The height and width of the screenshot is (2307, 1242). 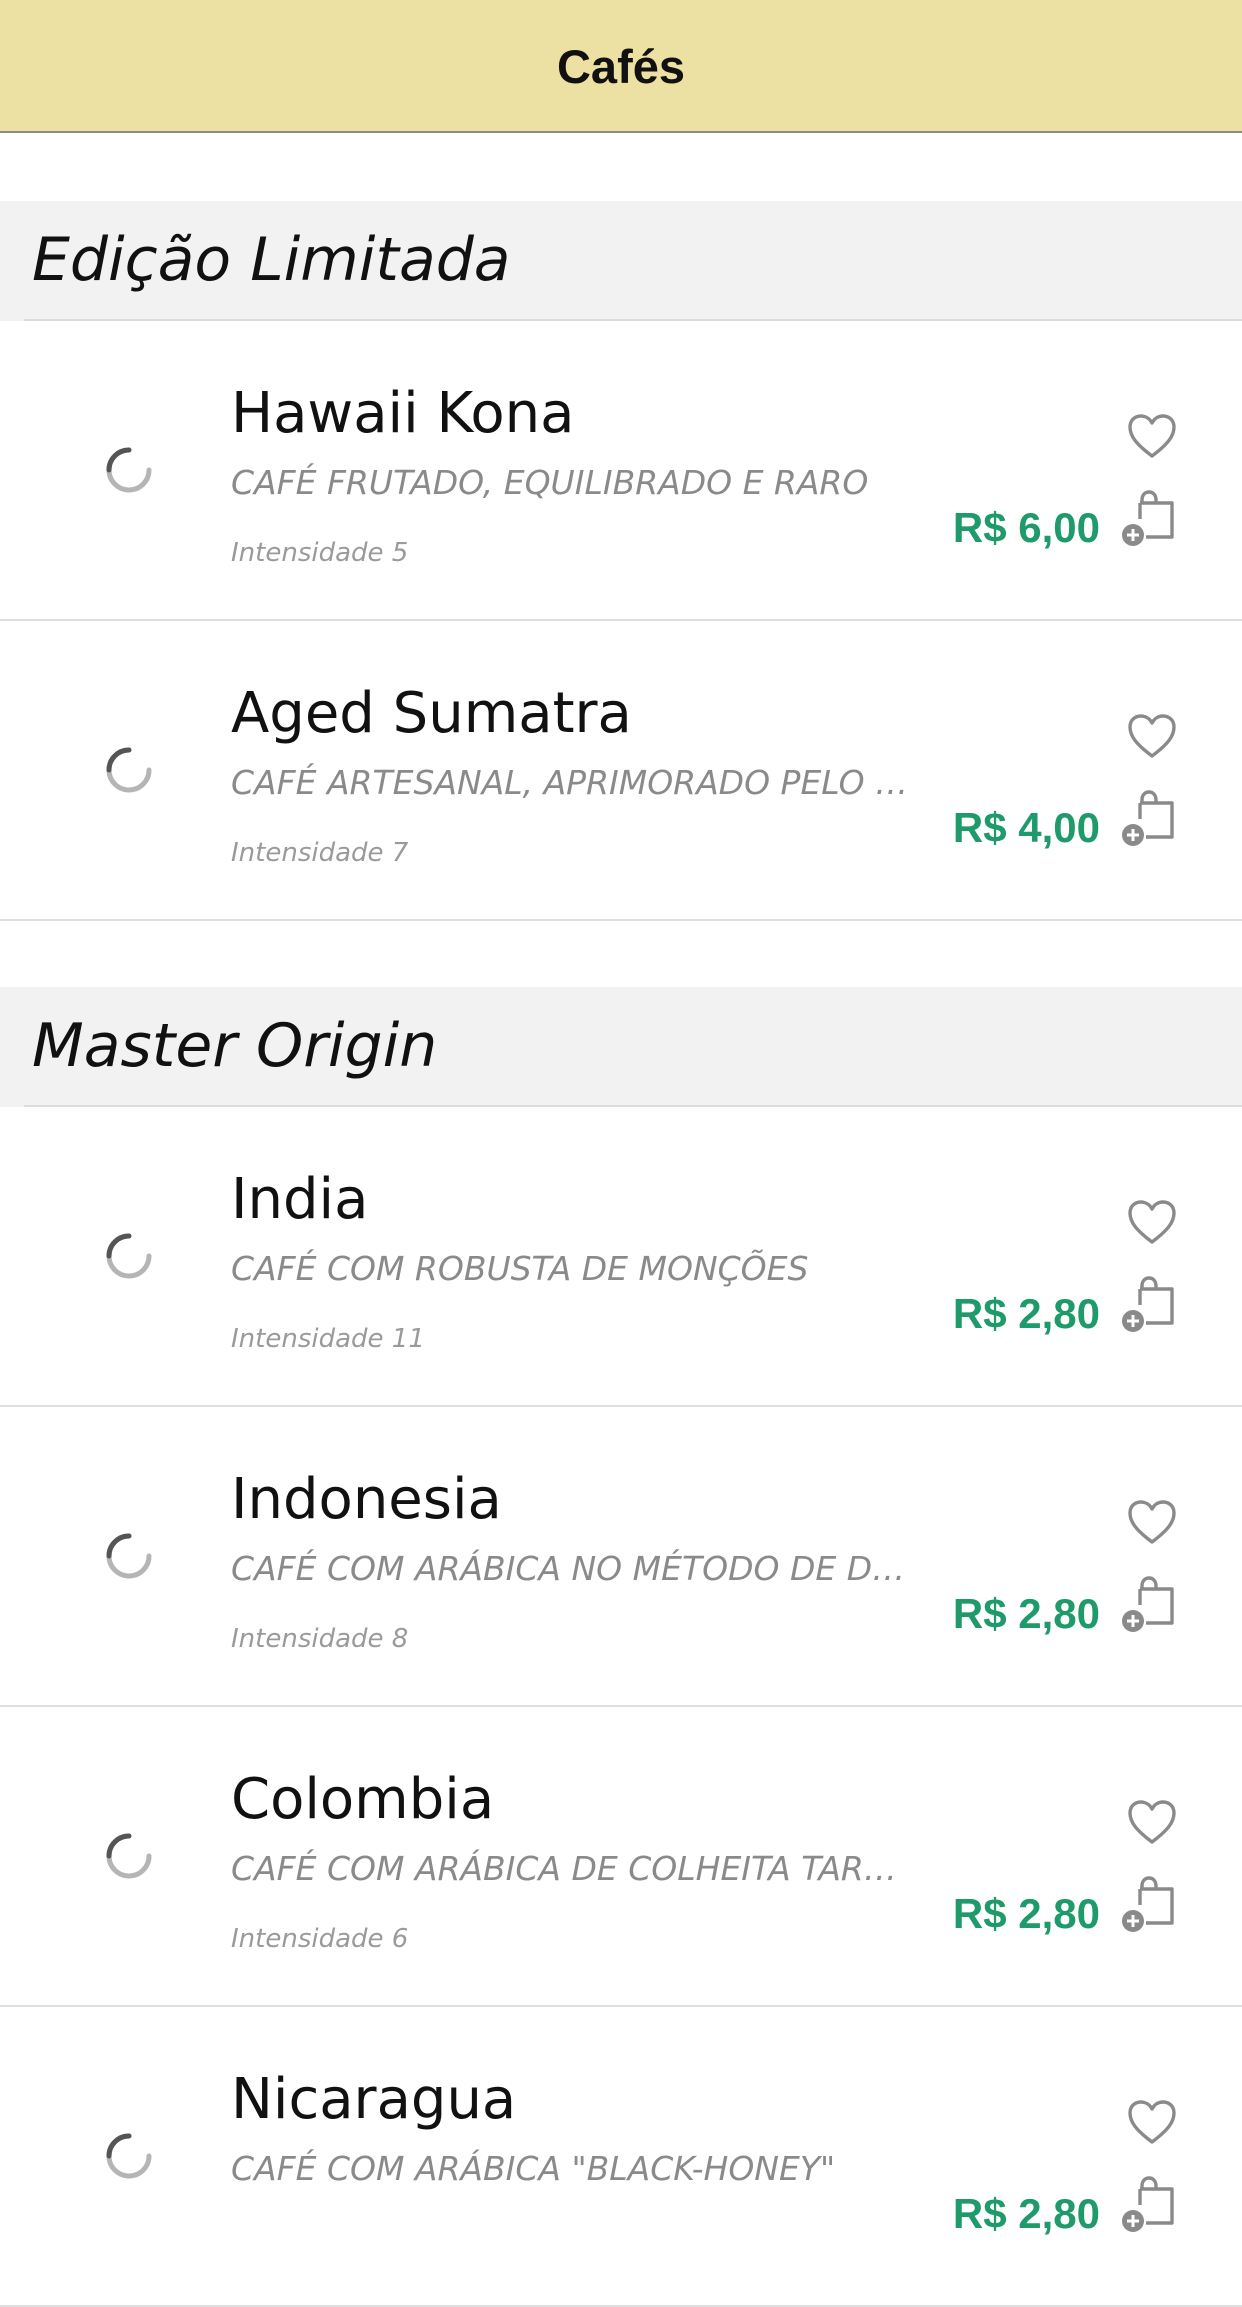 What do you see at coordinates (374, 2099) in the screenshot?
I see `product-name: Nicaragua` at bounding box center [374, 2099].